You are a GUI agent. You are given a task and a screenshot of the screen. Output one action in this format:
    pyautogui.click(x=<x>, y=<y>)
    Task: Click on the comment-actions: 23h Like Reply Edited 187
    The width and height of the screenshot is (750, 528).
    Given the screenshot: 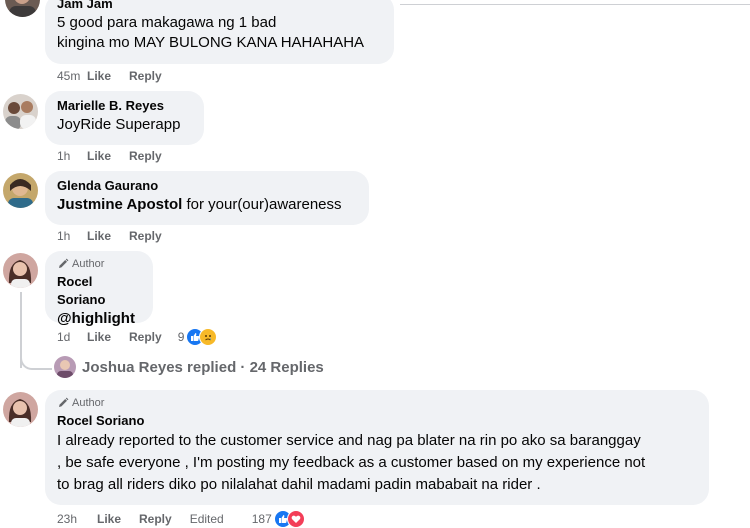 What is the action you would take?
    pyautogui.click(x=181, y=519)
    